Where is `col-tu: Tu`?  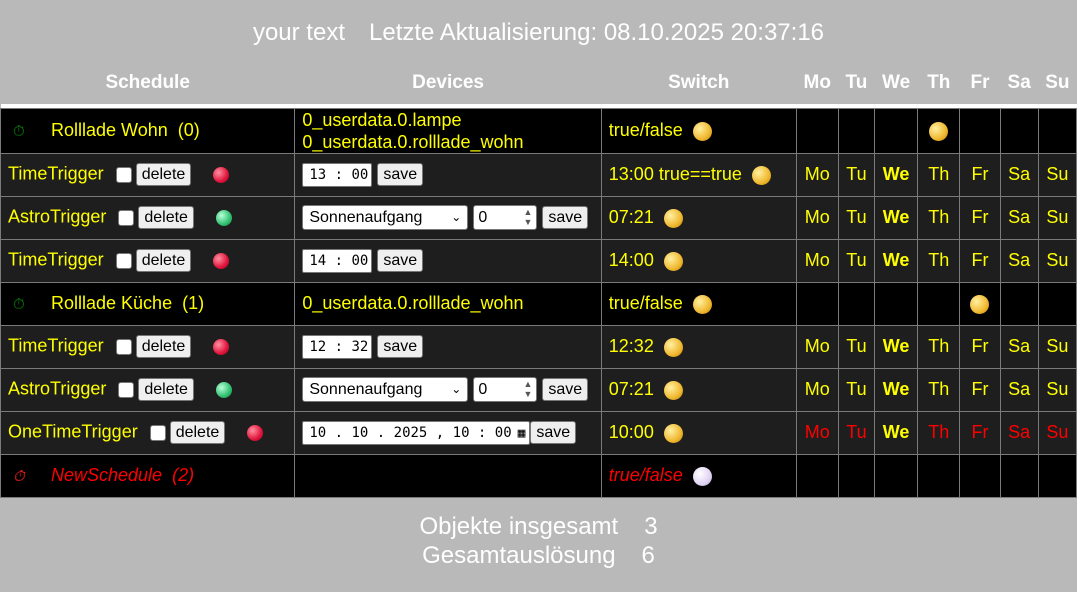
col-tu: Tu is located at coordinates (856, 82).